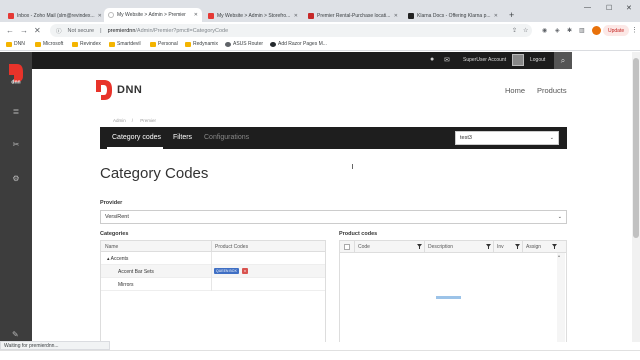  Describe the element at coordinates (447, 60) in the screenshot. I see `chat-icon: ✉` at that location.